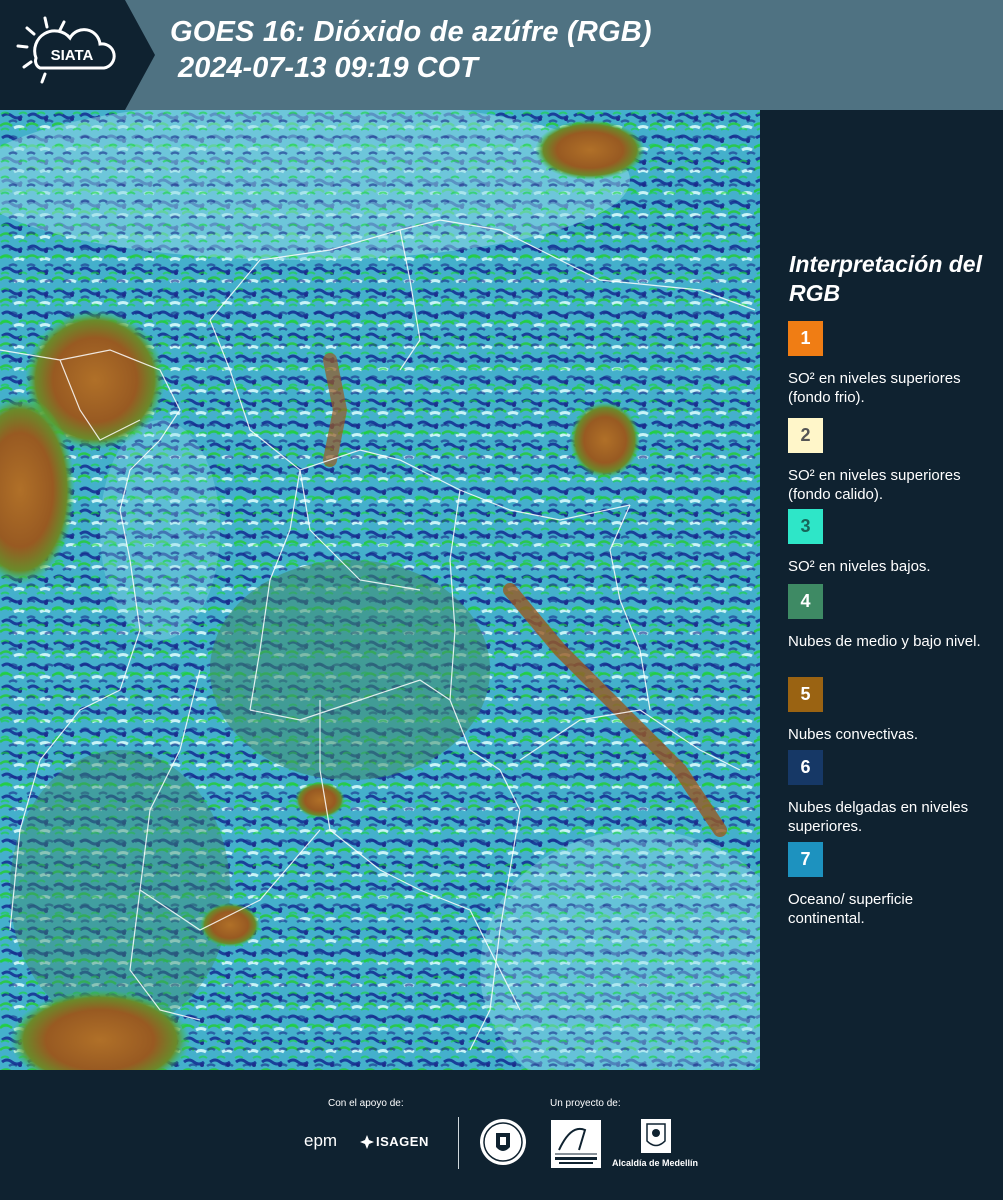 The height and width of the screenshot is (1200, 1003). Describe the element at coordinates (411, 32) in the screenshot. I see `page-title: GOES 16: Dióxido de azúfre (RGB)` at that location.